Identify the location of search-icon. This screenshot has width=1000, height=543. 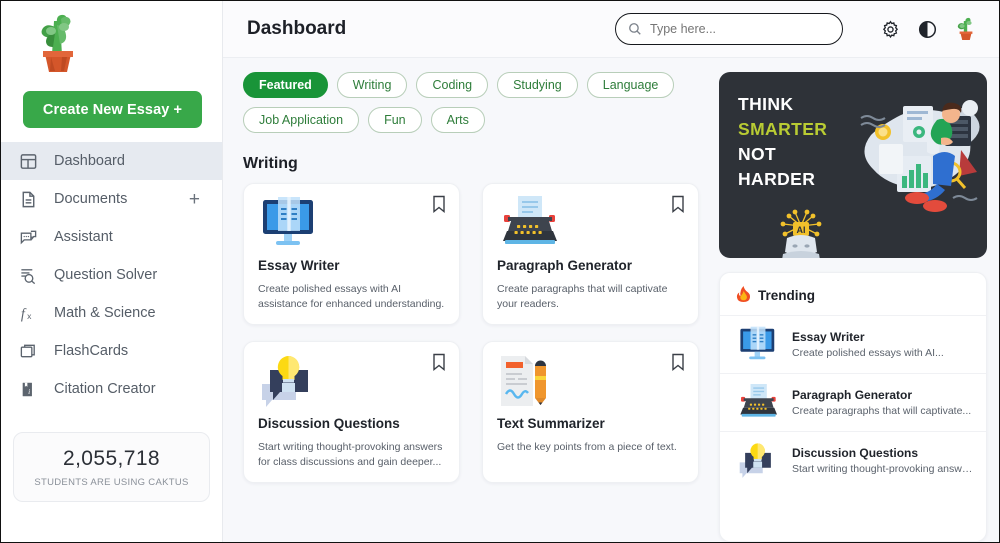
(635, 29).